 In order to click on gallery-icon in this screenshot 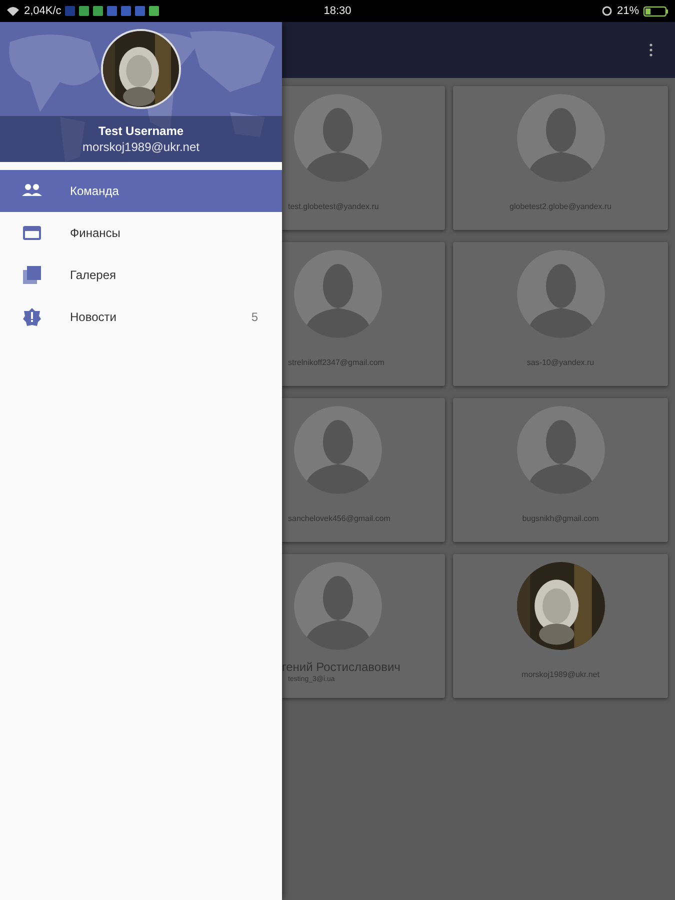, I will do `click(32, 275)`.